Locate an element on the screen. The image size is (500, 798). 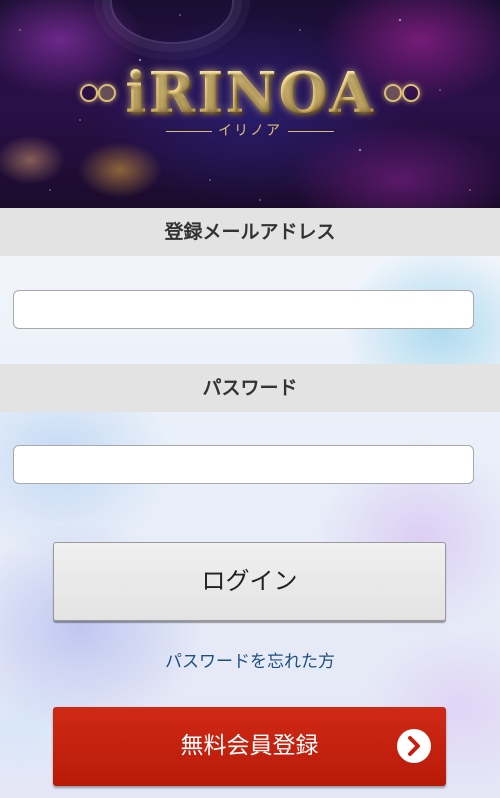
logo-subtitle: イリノア is located at coordinates (250, 130).